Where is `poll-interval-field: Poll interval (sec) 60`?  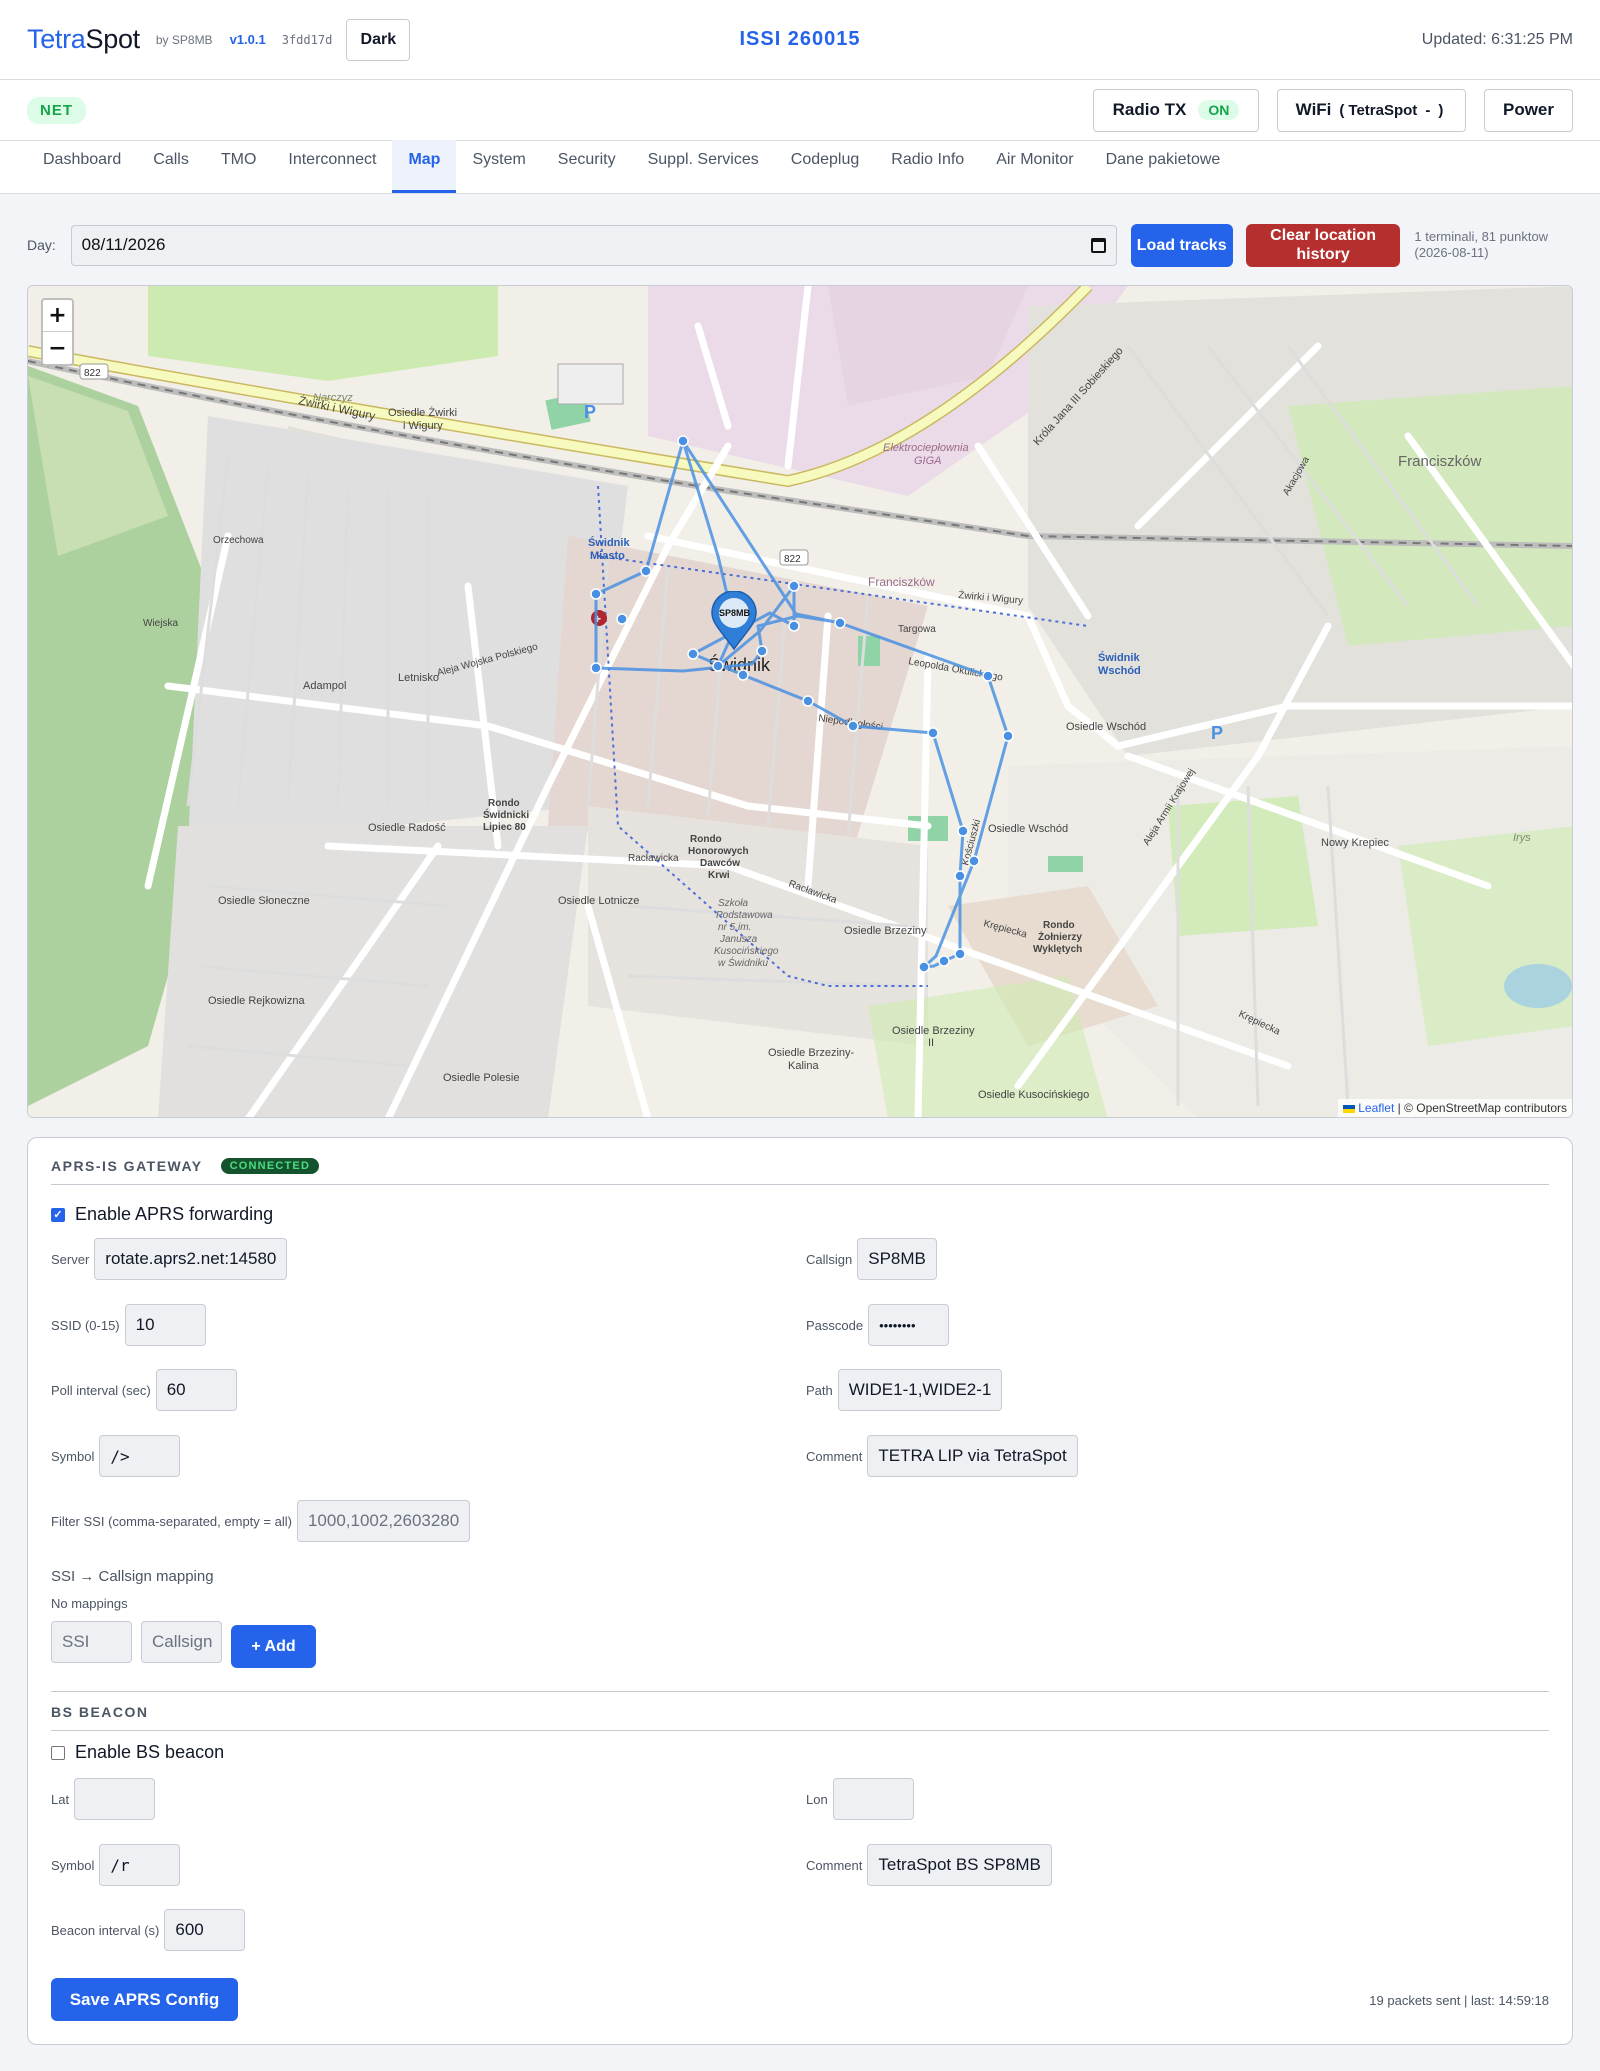
poll-interval-field: Poll interval (sec) 60 is located at coordinates (144, 1390).